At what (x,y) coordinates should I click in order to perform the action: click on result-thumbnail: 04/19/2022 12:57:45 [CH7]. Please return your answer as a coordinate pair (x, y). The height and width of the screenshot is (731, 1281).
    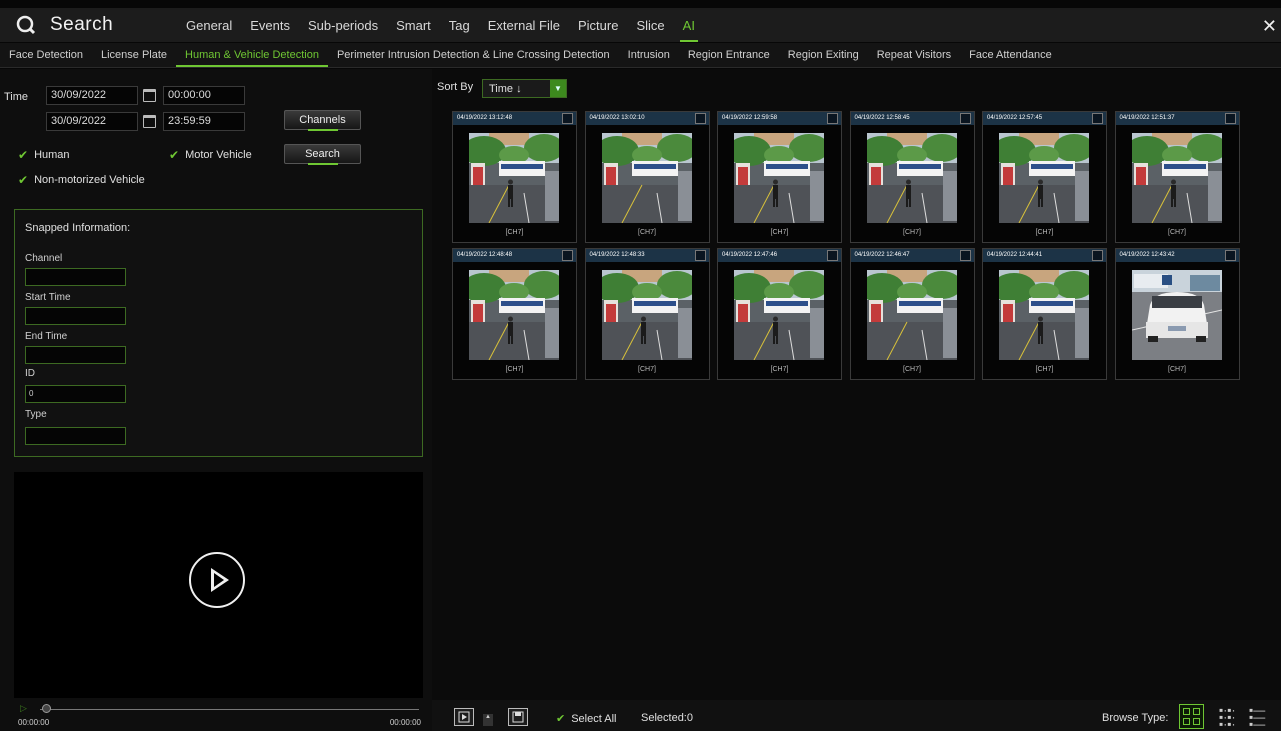
    Looking at the image, I should click on (1044, 177).